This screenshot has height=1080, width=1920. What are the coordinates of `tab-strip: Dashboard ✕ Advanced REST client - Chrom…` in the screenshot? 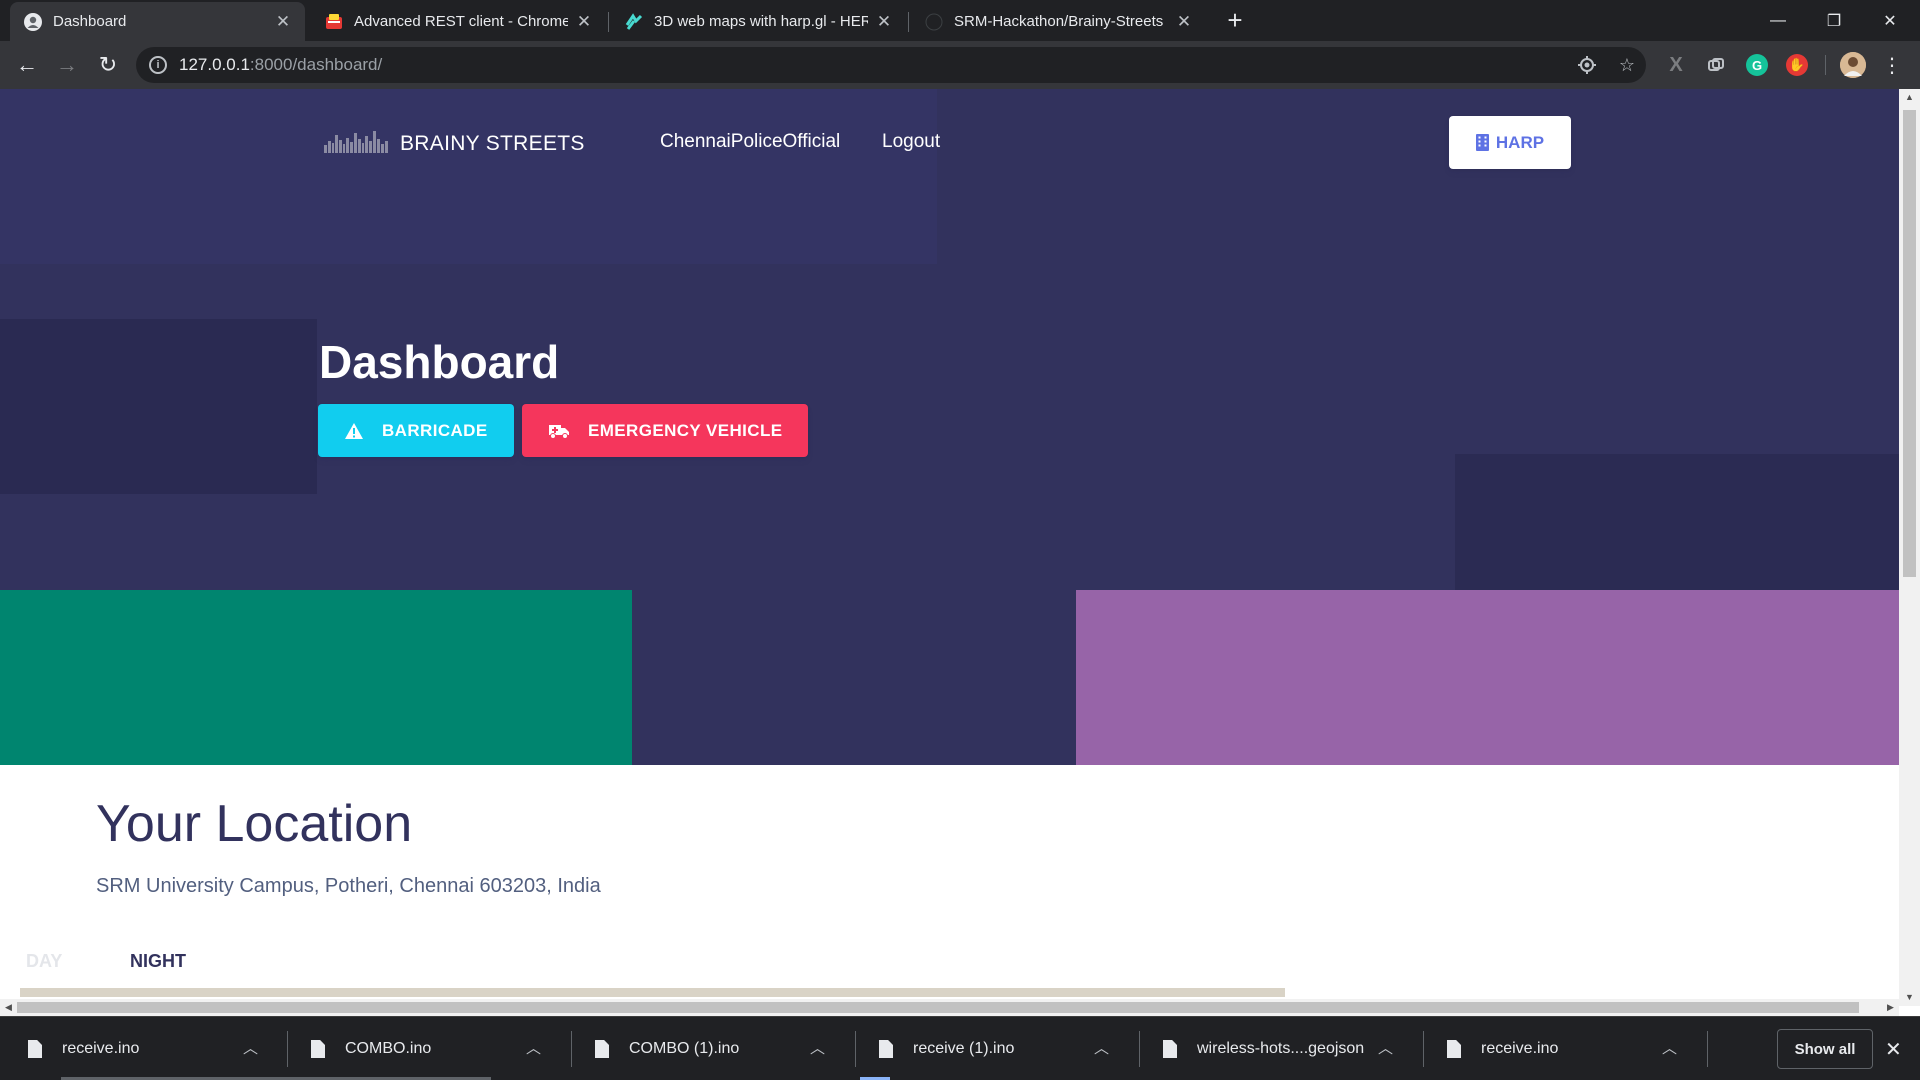 It's located at (960, 20).